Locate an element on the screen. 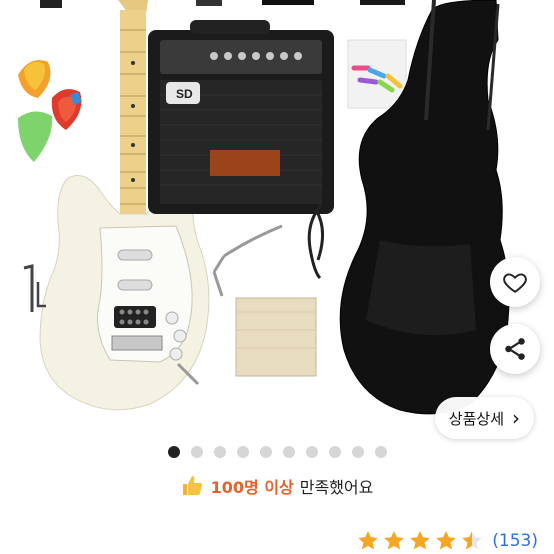 Image resolution: width=554 pixels, height=554 pixels. thumbs-up-icon is located at coordinates (192, 485).